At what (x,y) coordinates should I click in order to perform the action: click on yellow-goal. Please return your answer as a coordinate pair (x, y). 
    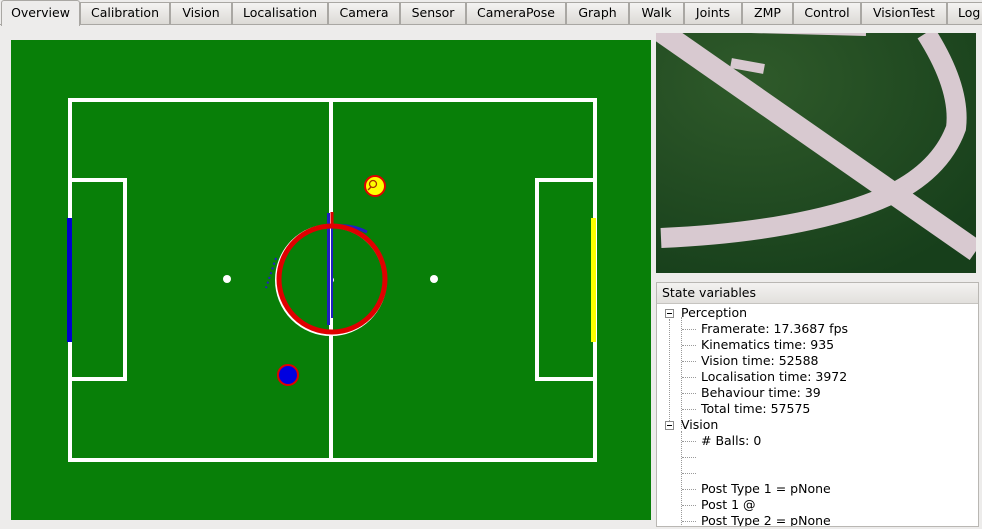
    Looking at the image, I should click on (593, 280).